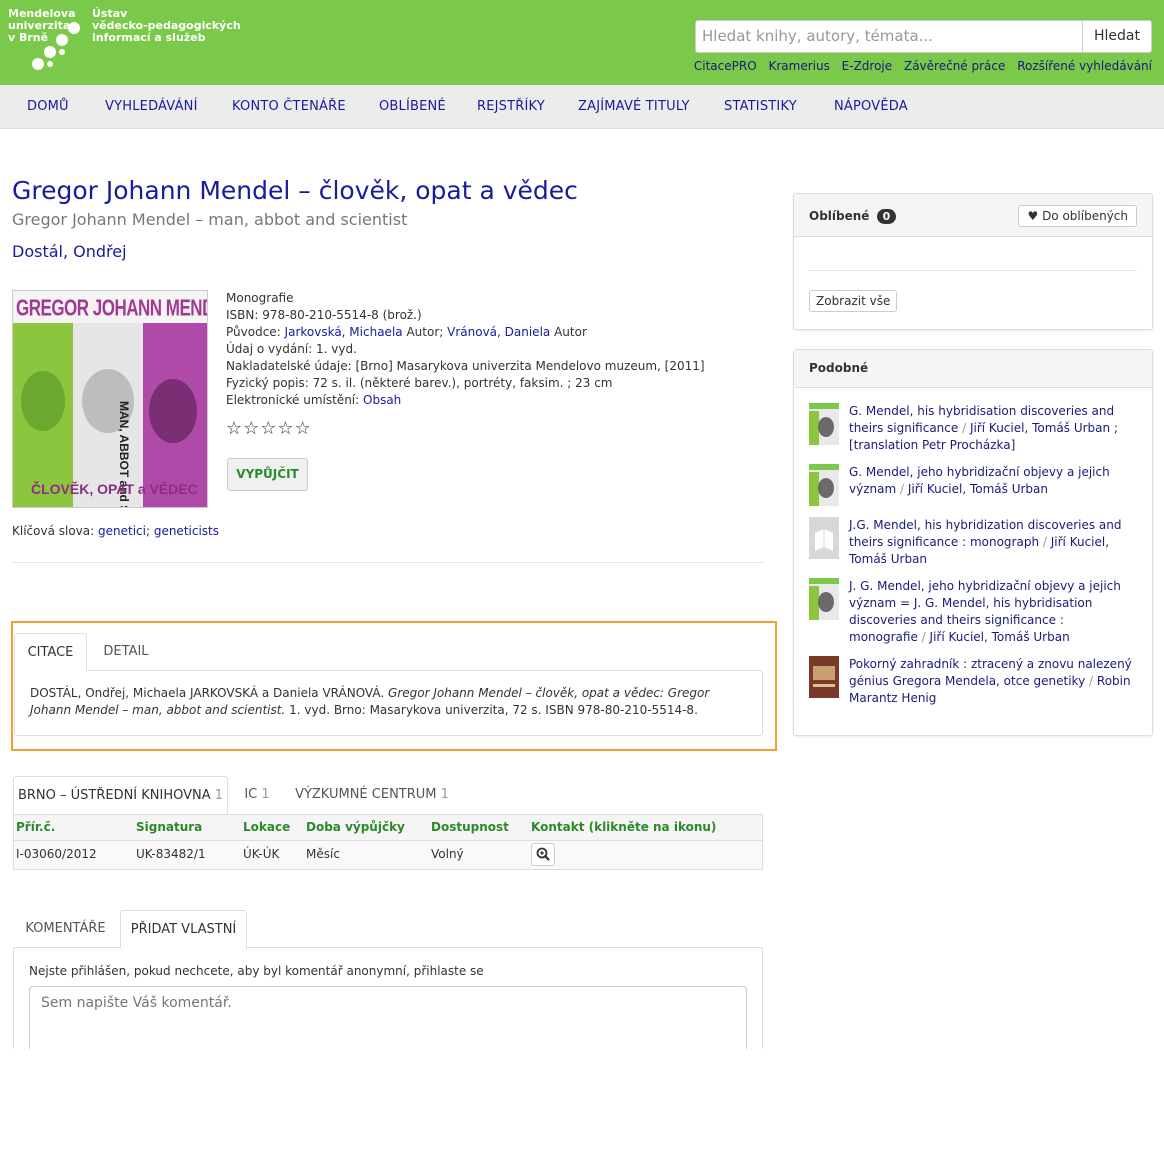 The width and height of the screenshot is (1164, 1164). What do you see at coordinates (114, 489) in the screenshot?
I see `cover-bottom-text: ČLOVĚK, OPAT a VĚDEC` at bounding box center [114, 489].